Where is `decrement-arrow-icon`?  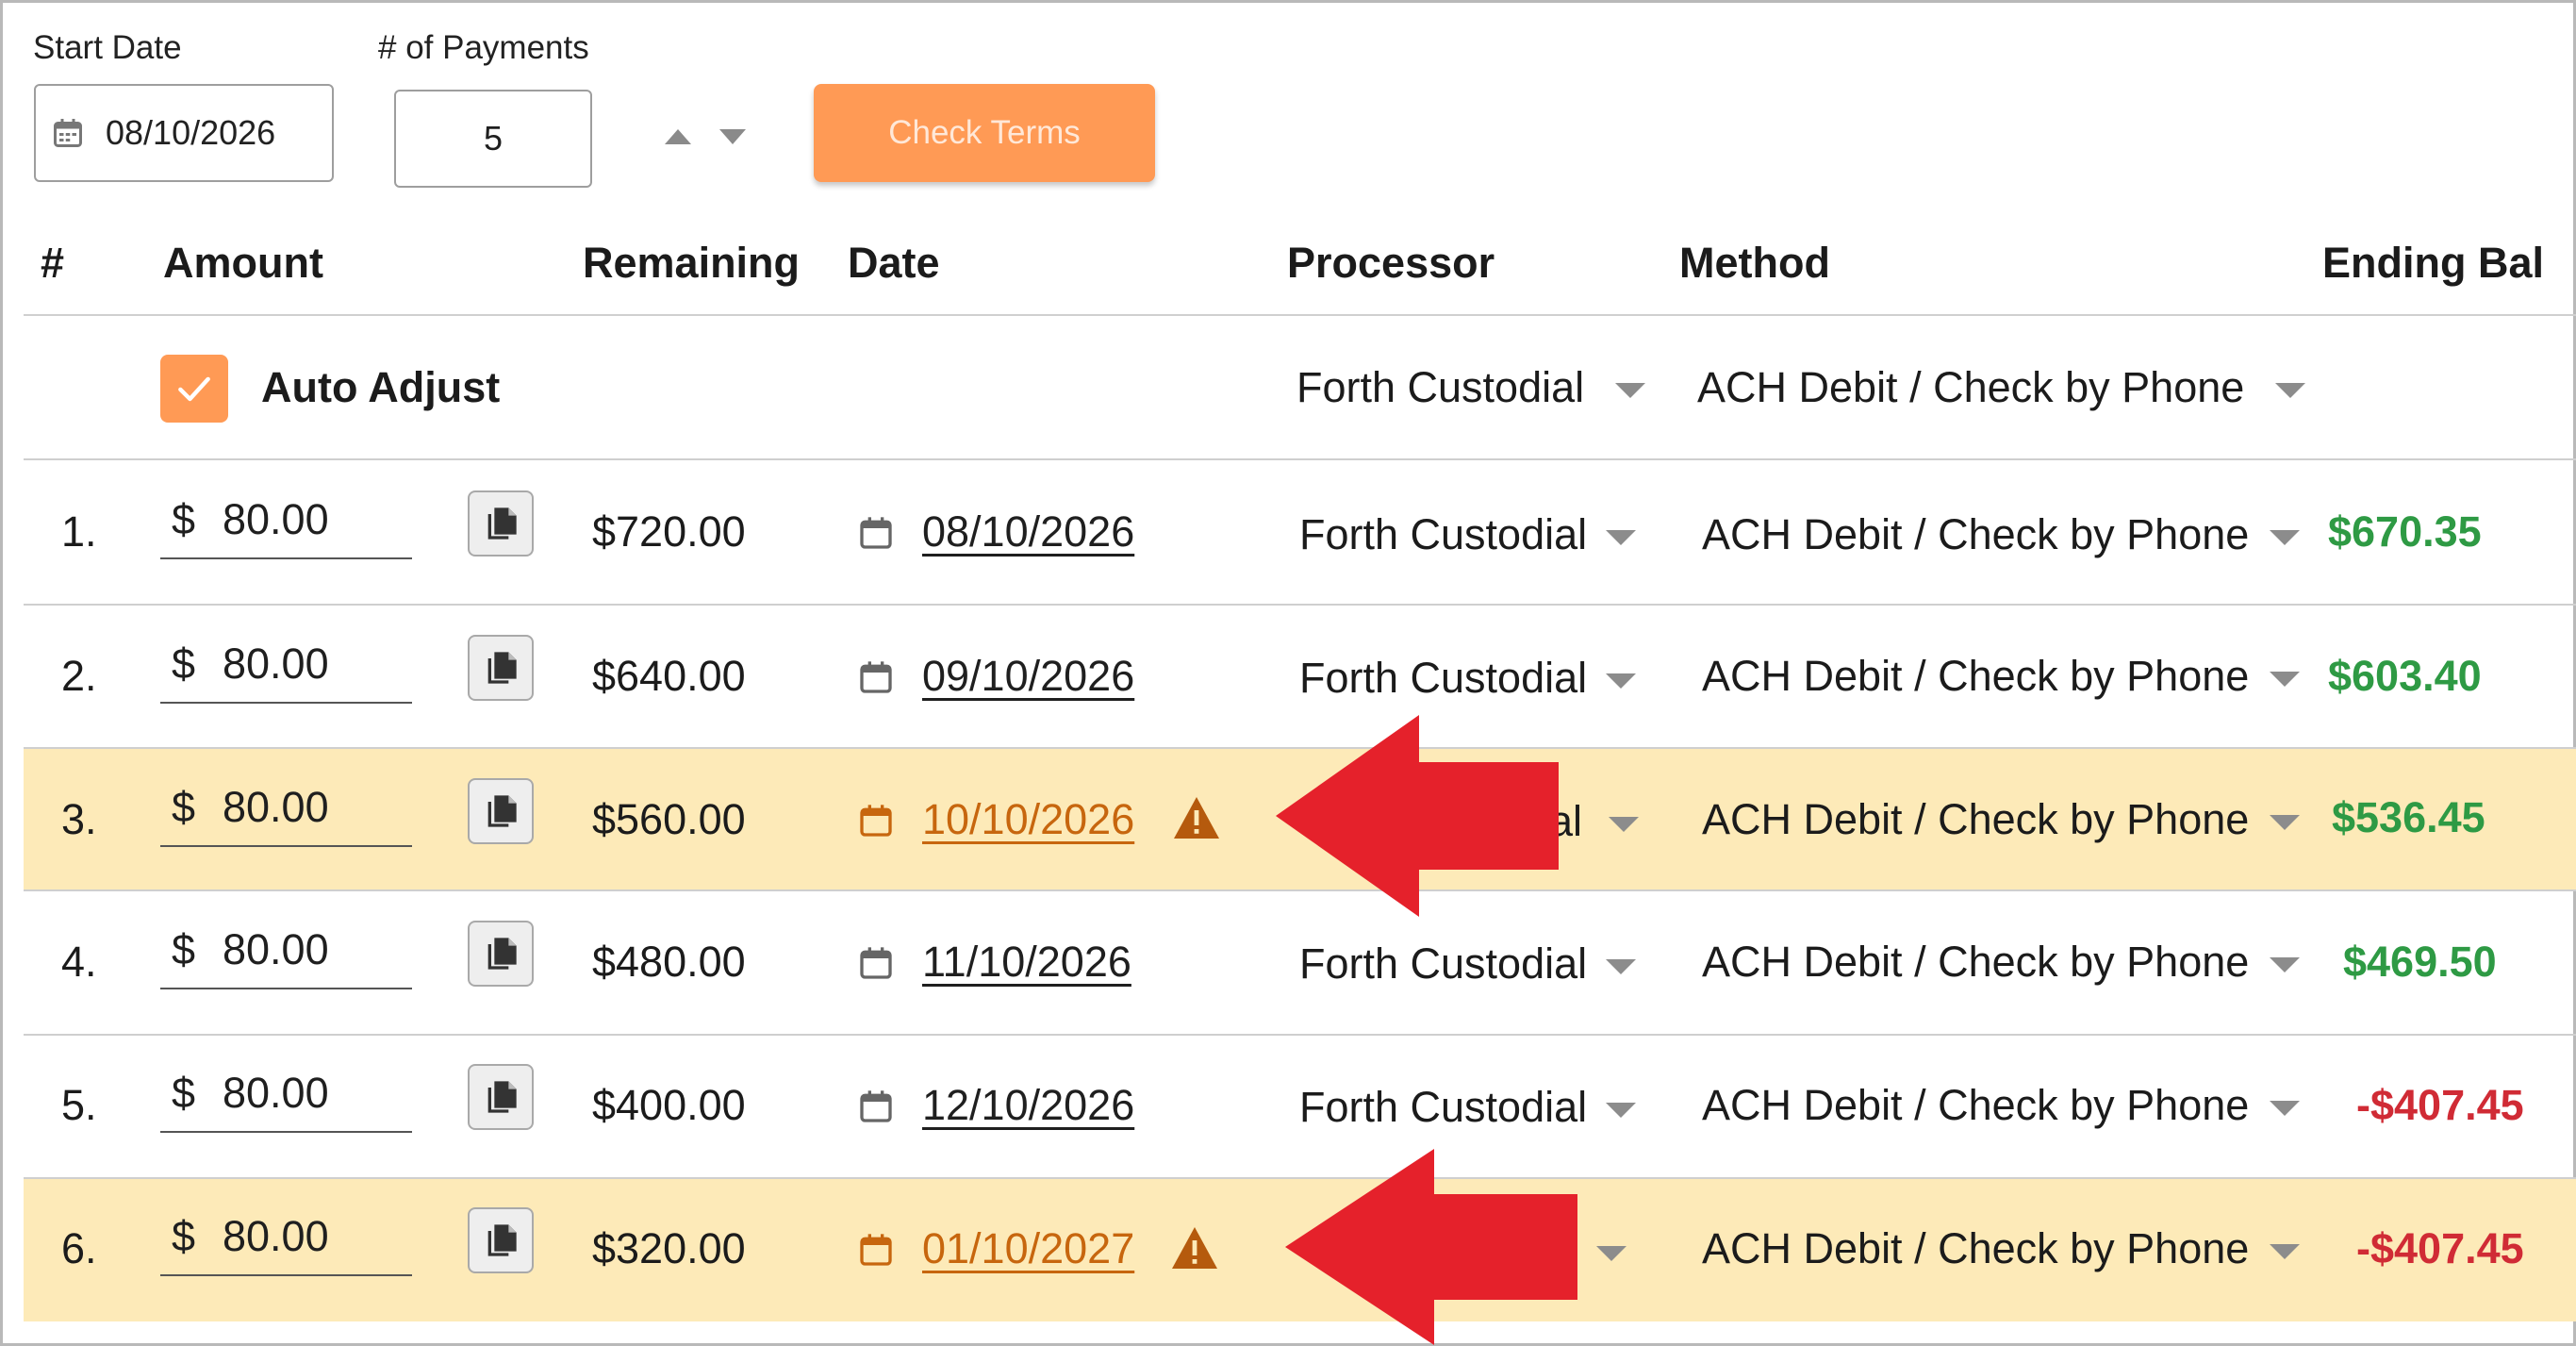 decrement-arrow-icon is located at coordinates (732, 136).